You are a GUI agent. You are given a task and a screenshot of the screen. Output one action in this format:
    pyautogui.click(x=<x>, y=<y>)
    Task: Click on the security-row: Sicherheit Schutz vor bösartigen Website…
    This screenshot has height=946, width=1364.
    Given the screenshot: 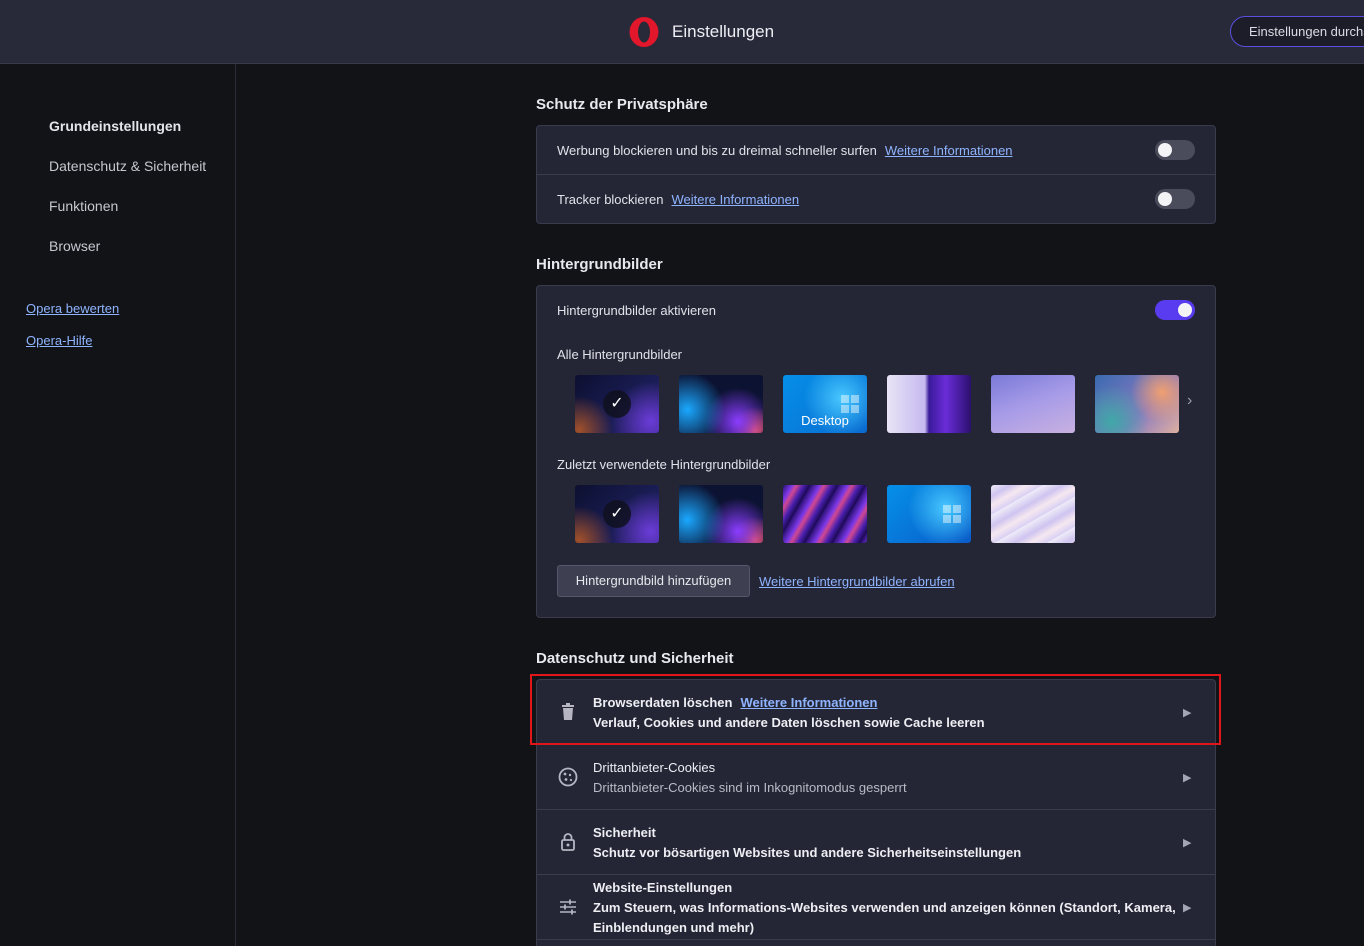 What is the action you would take?
    pyautogui.click(x=876, y=842)
    